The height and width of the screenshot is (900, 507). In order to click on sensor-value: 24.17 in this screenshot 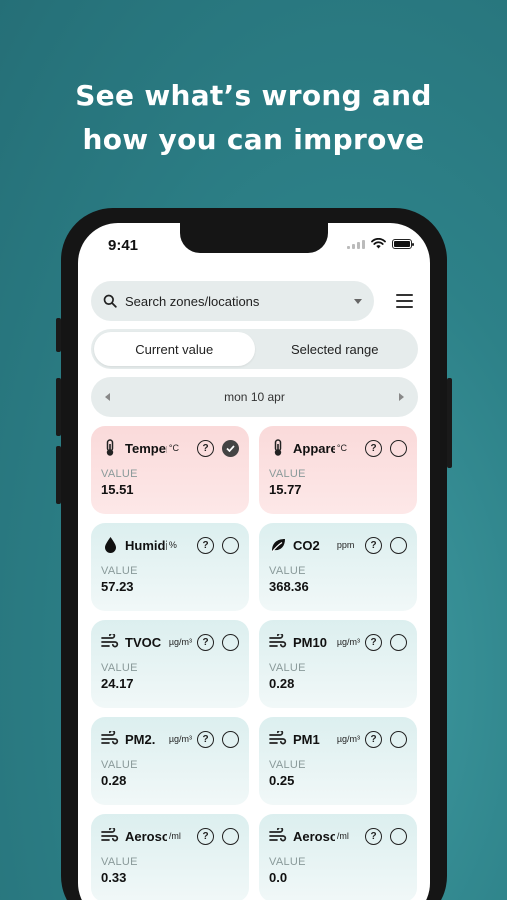, I will do `click(117, 683)`.